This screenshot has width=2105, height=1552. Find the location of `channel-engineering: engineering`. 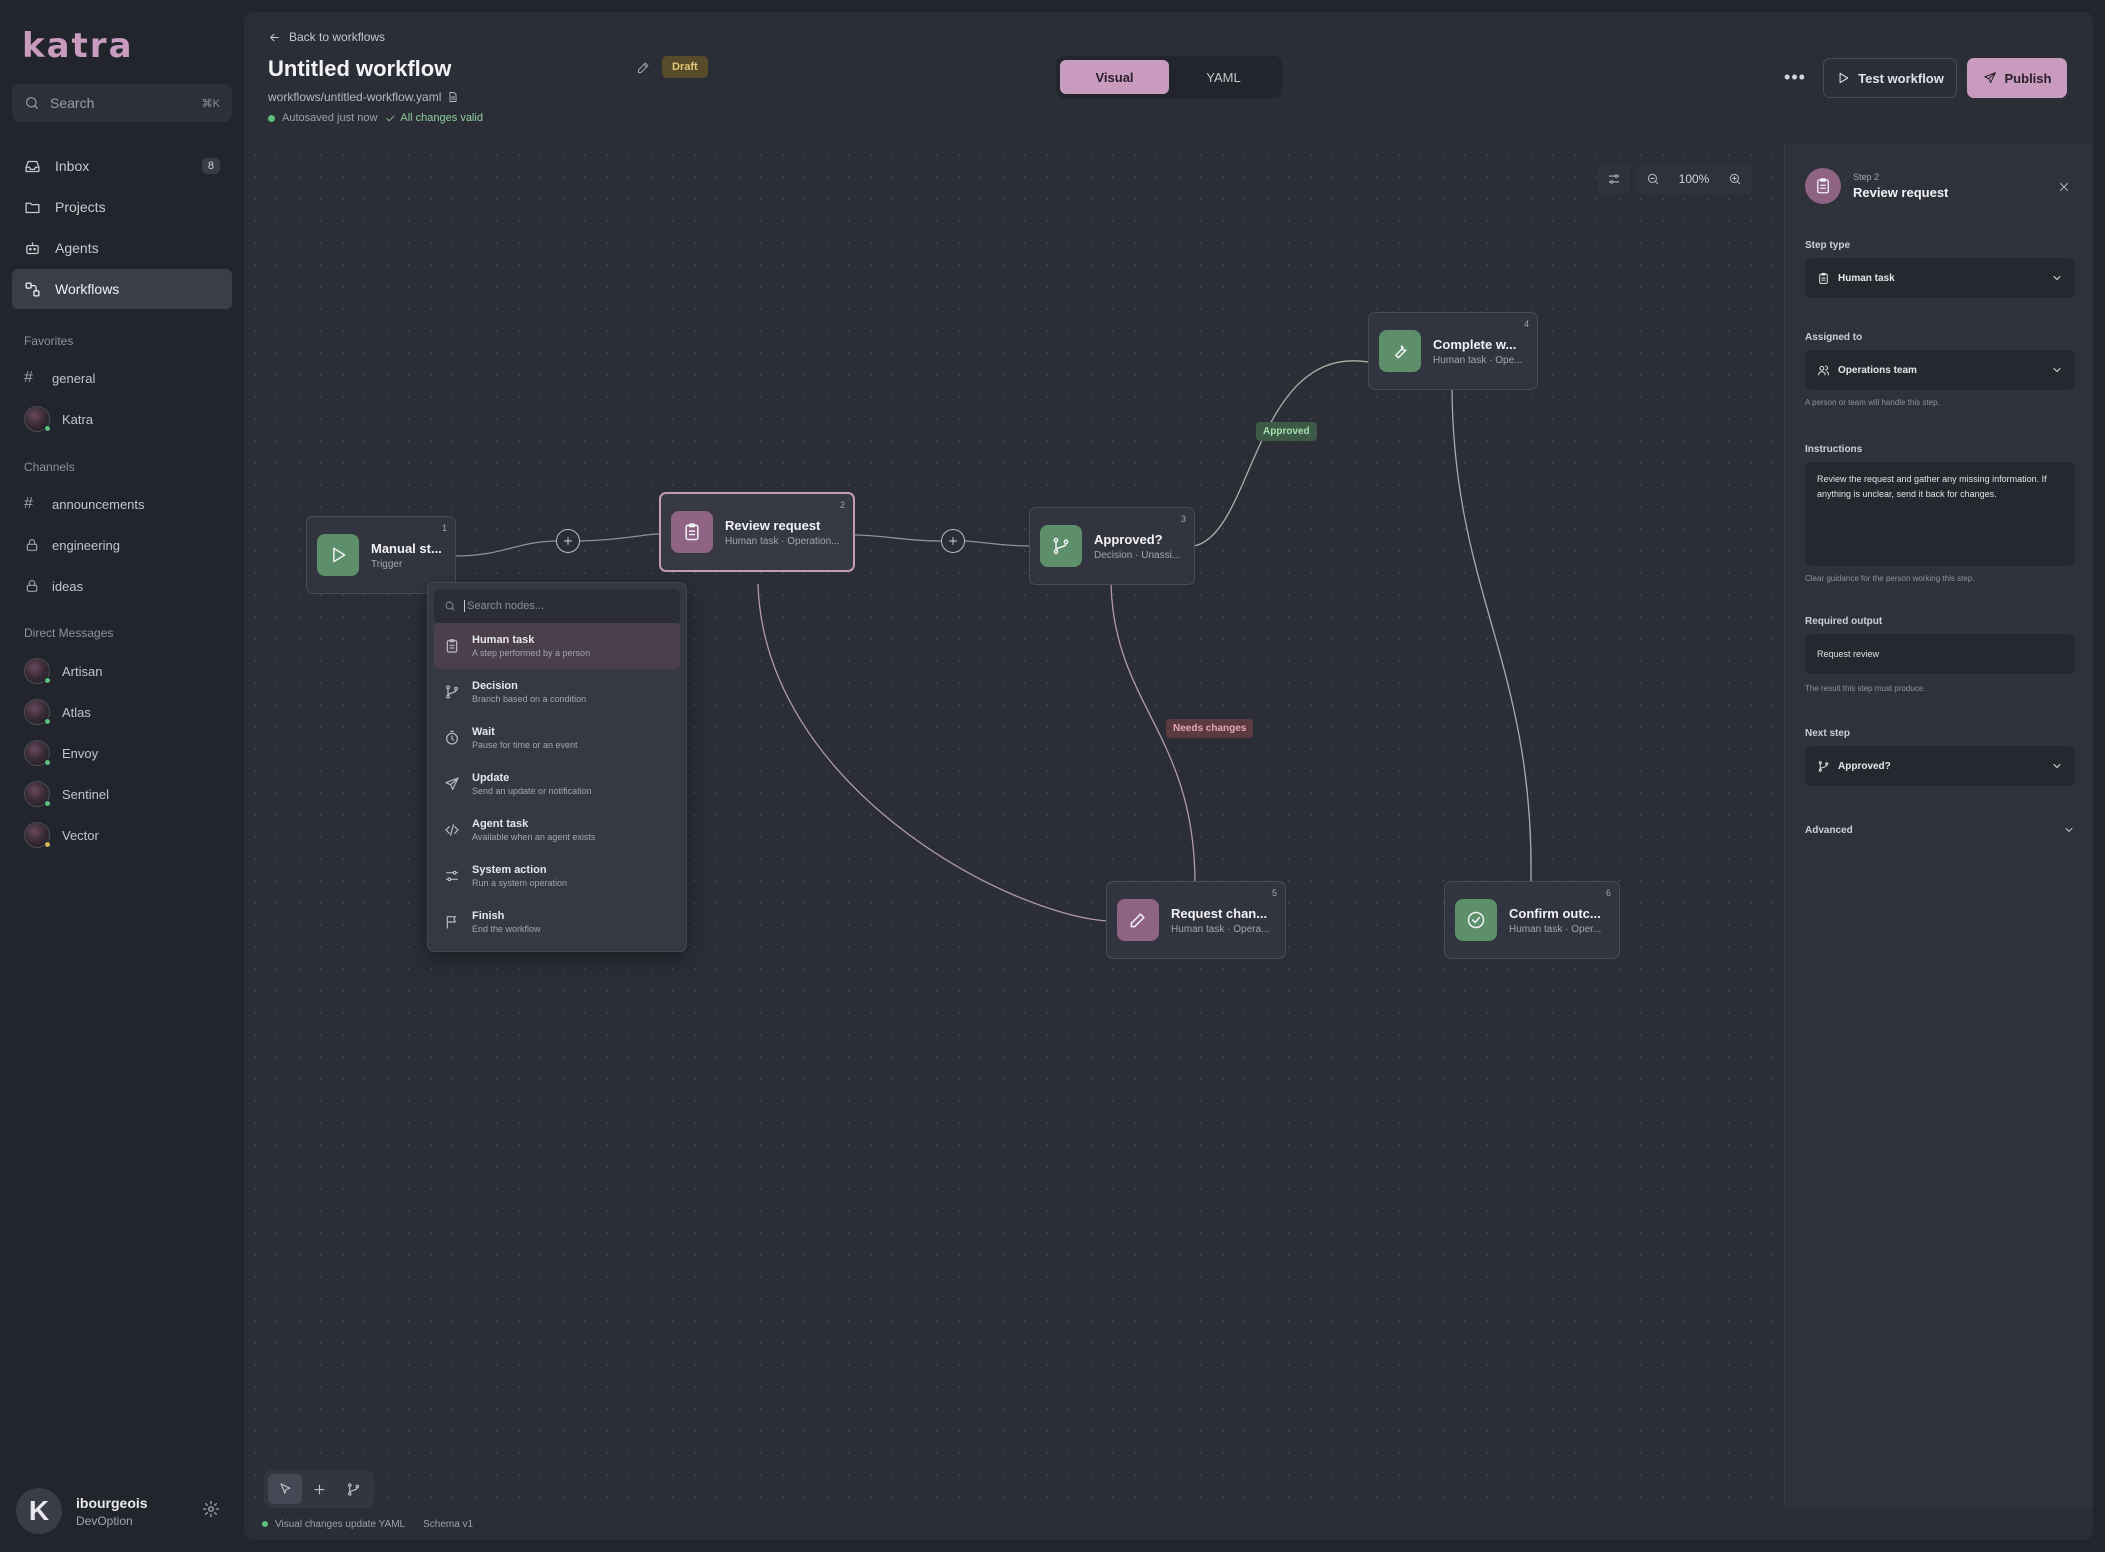

channel-engineering: engineering is located at coordinates (72, 545).